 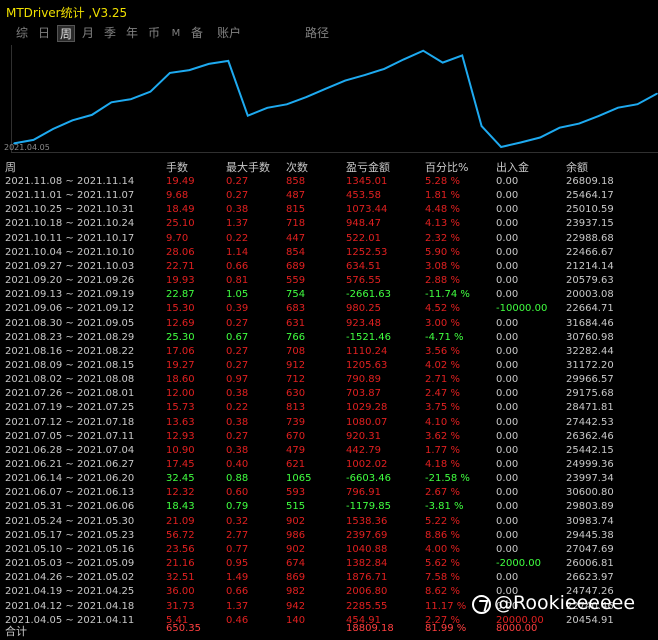 I want to click on cell-max-hands: 0.97, so click(x=237, y=380).